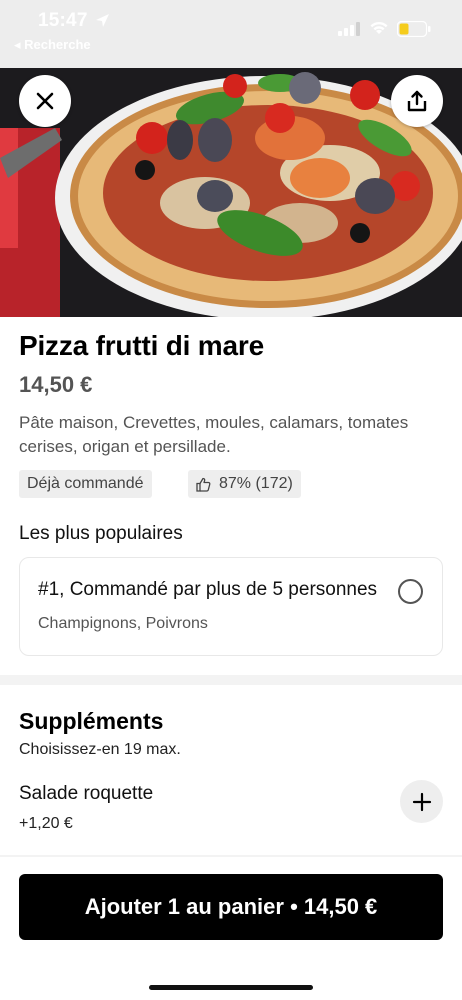 The width and height of the screenshot is (462, 1000). Describe the element at coordinates (203, 484) in the screenshot. I see `thumbs-up-icon` at that location.